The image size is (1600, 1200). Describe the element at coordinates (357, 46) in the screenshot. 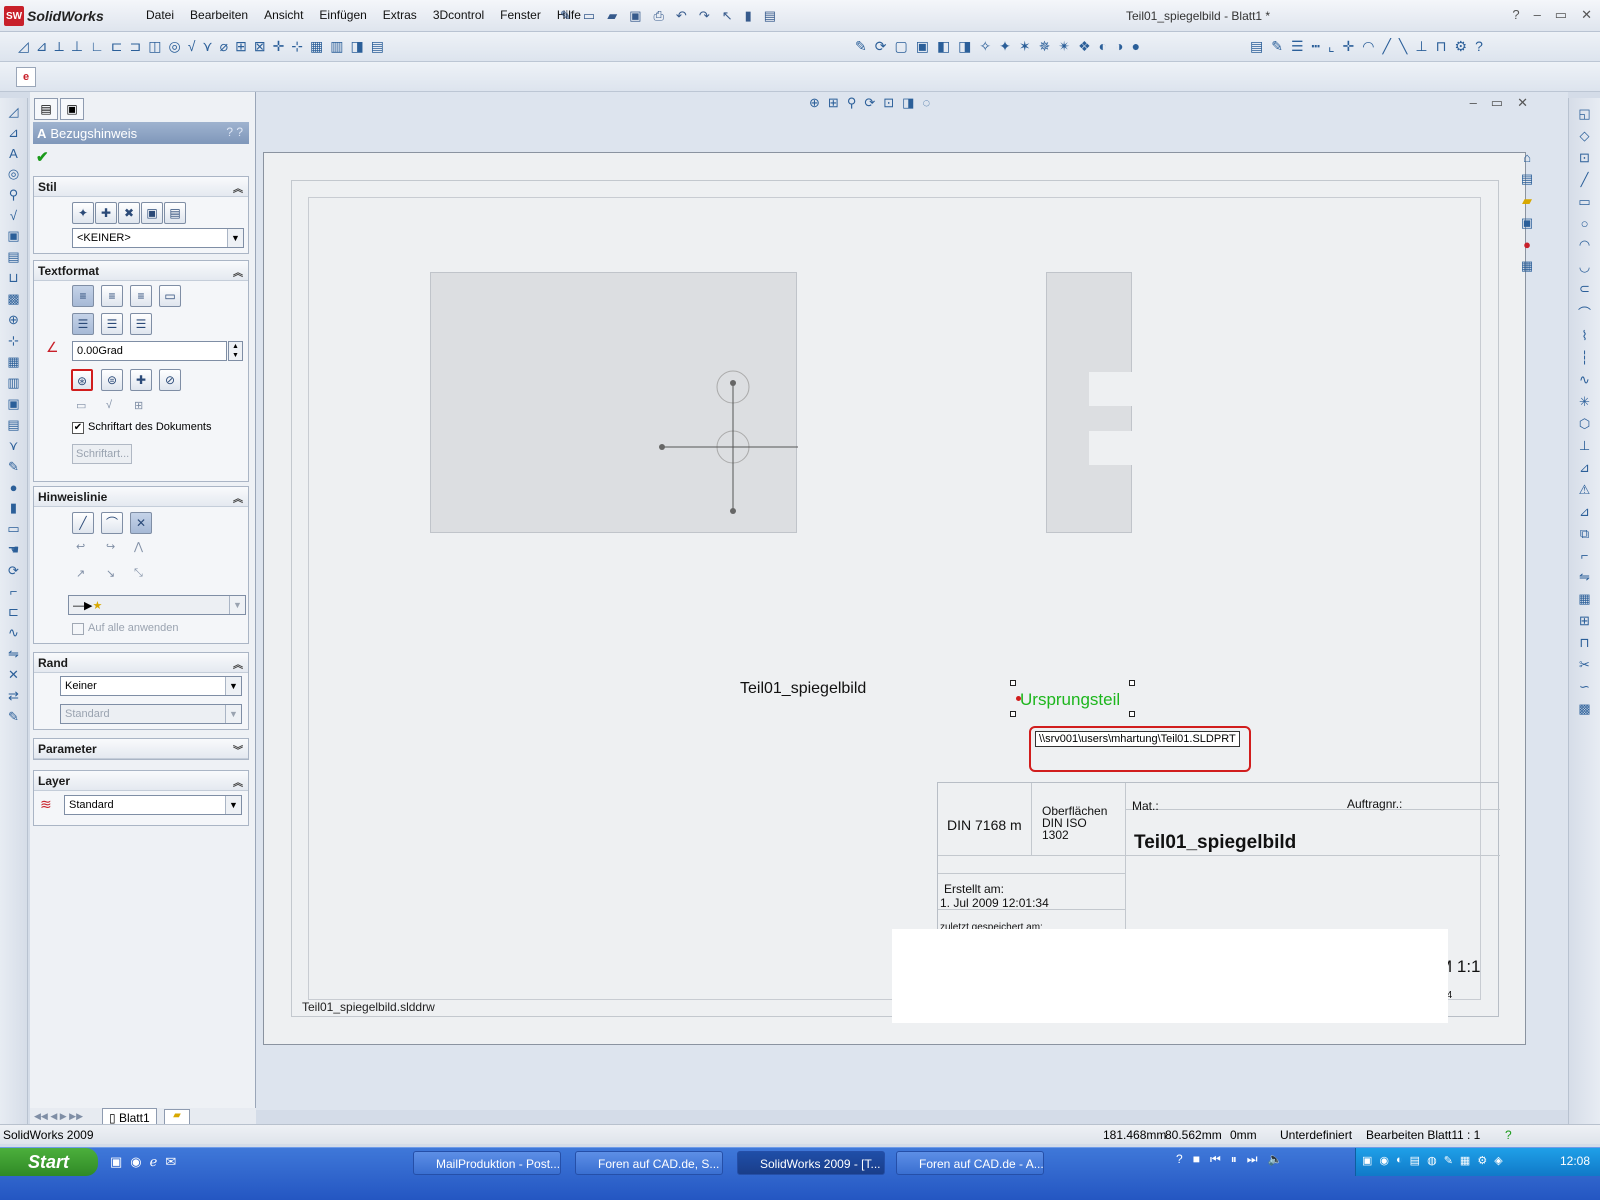

I see `revision-icon: ◨` at that location.